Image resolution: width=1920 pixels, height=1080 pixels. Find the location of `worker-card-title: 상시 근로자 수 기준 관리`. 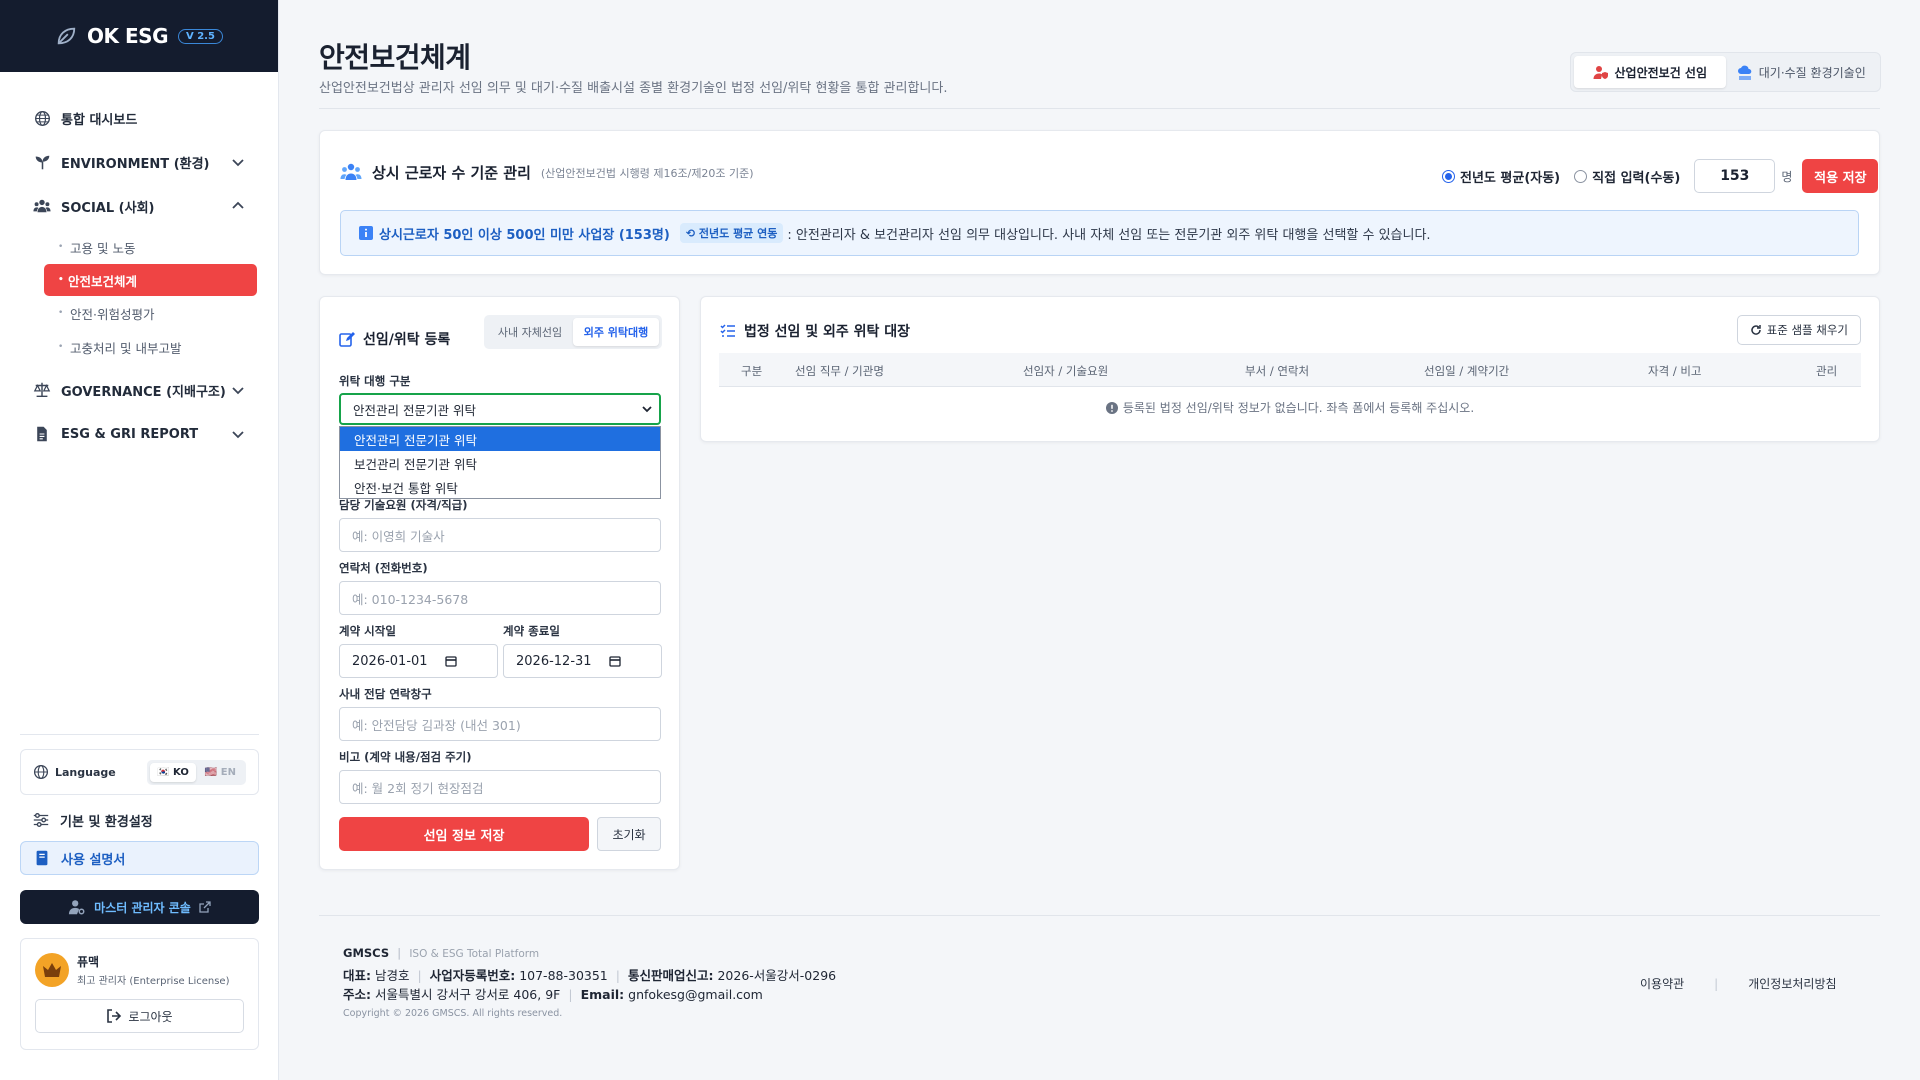

worker-card-title: 상시 근로자 수 기준 관리 is located at coordinates (451, 172).